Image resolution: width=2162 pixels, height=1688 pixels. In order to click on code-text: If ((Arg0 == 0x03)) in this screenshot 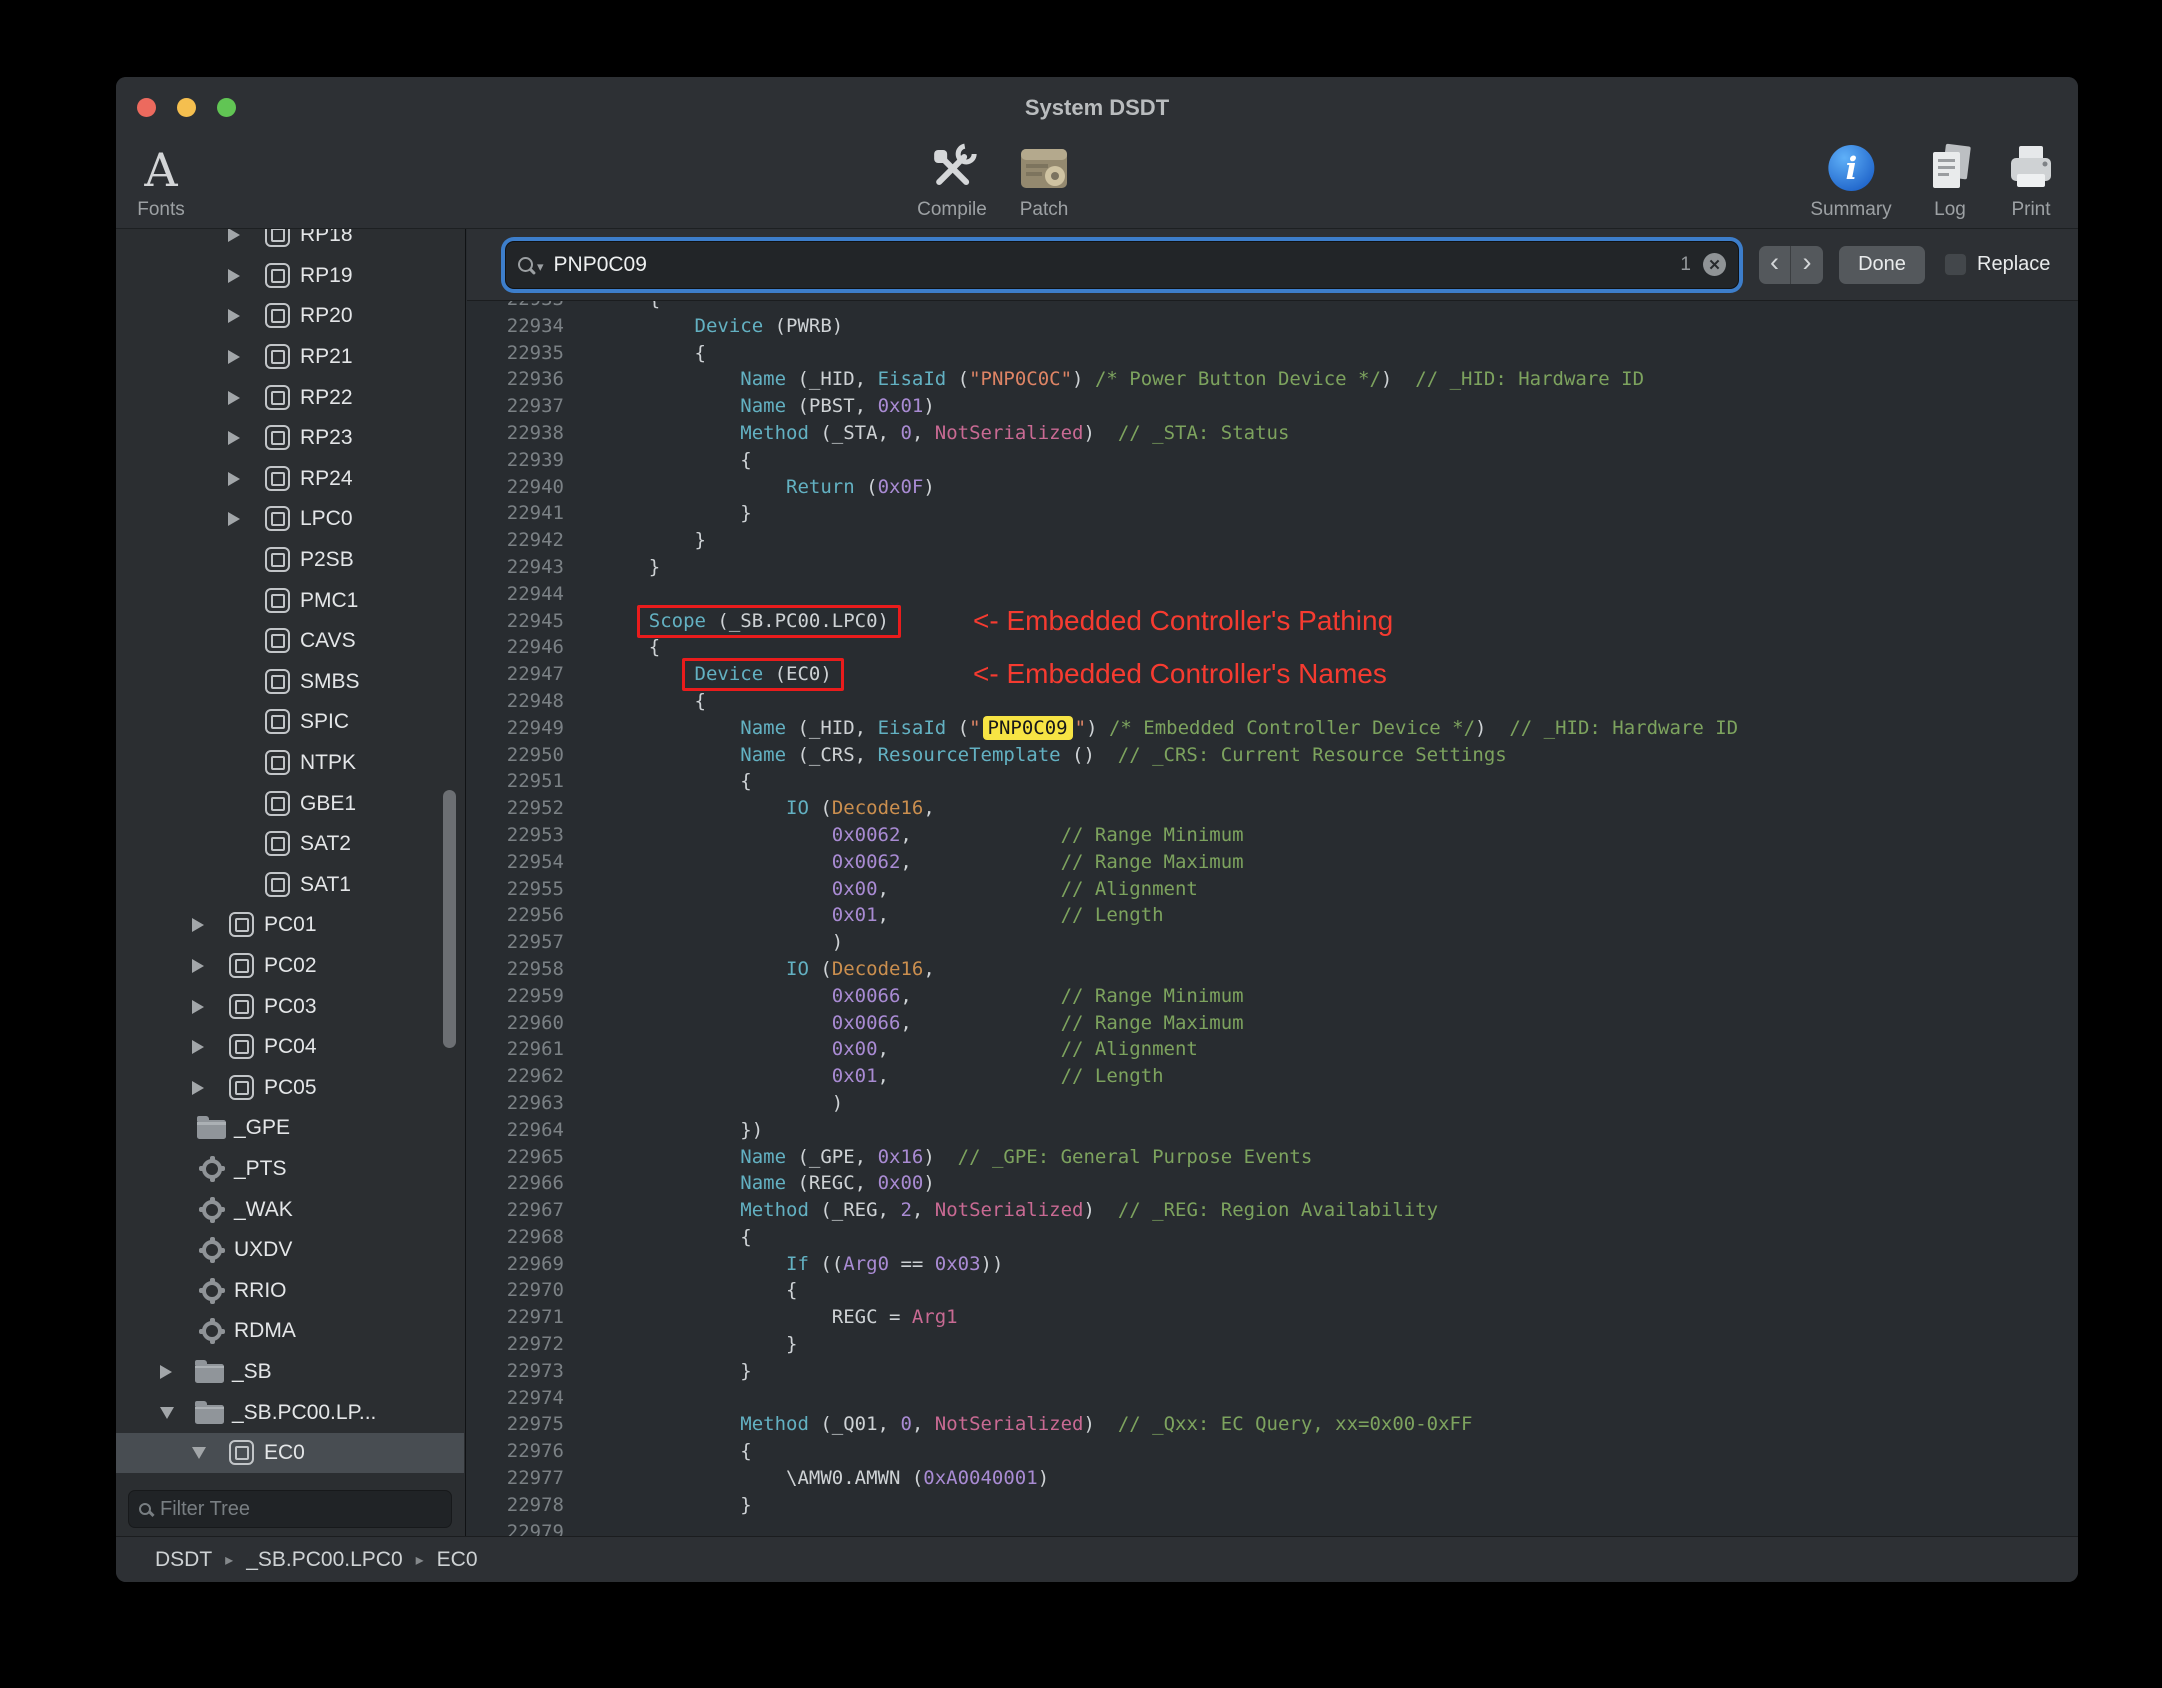, I will do `click(895, 1263)`.